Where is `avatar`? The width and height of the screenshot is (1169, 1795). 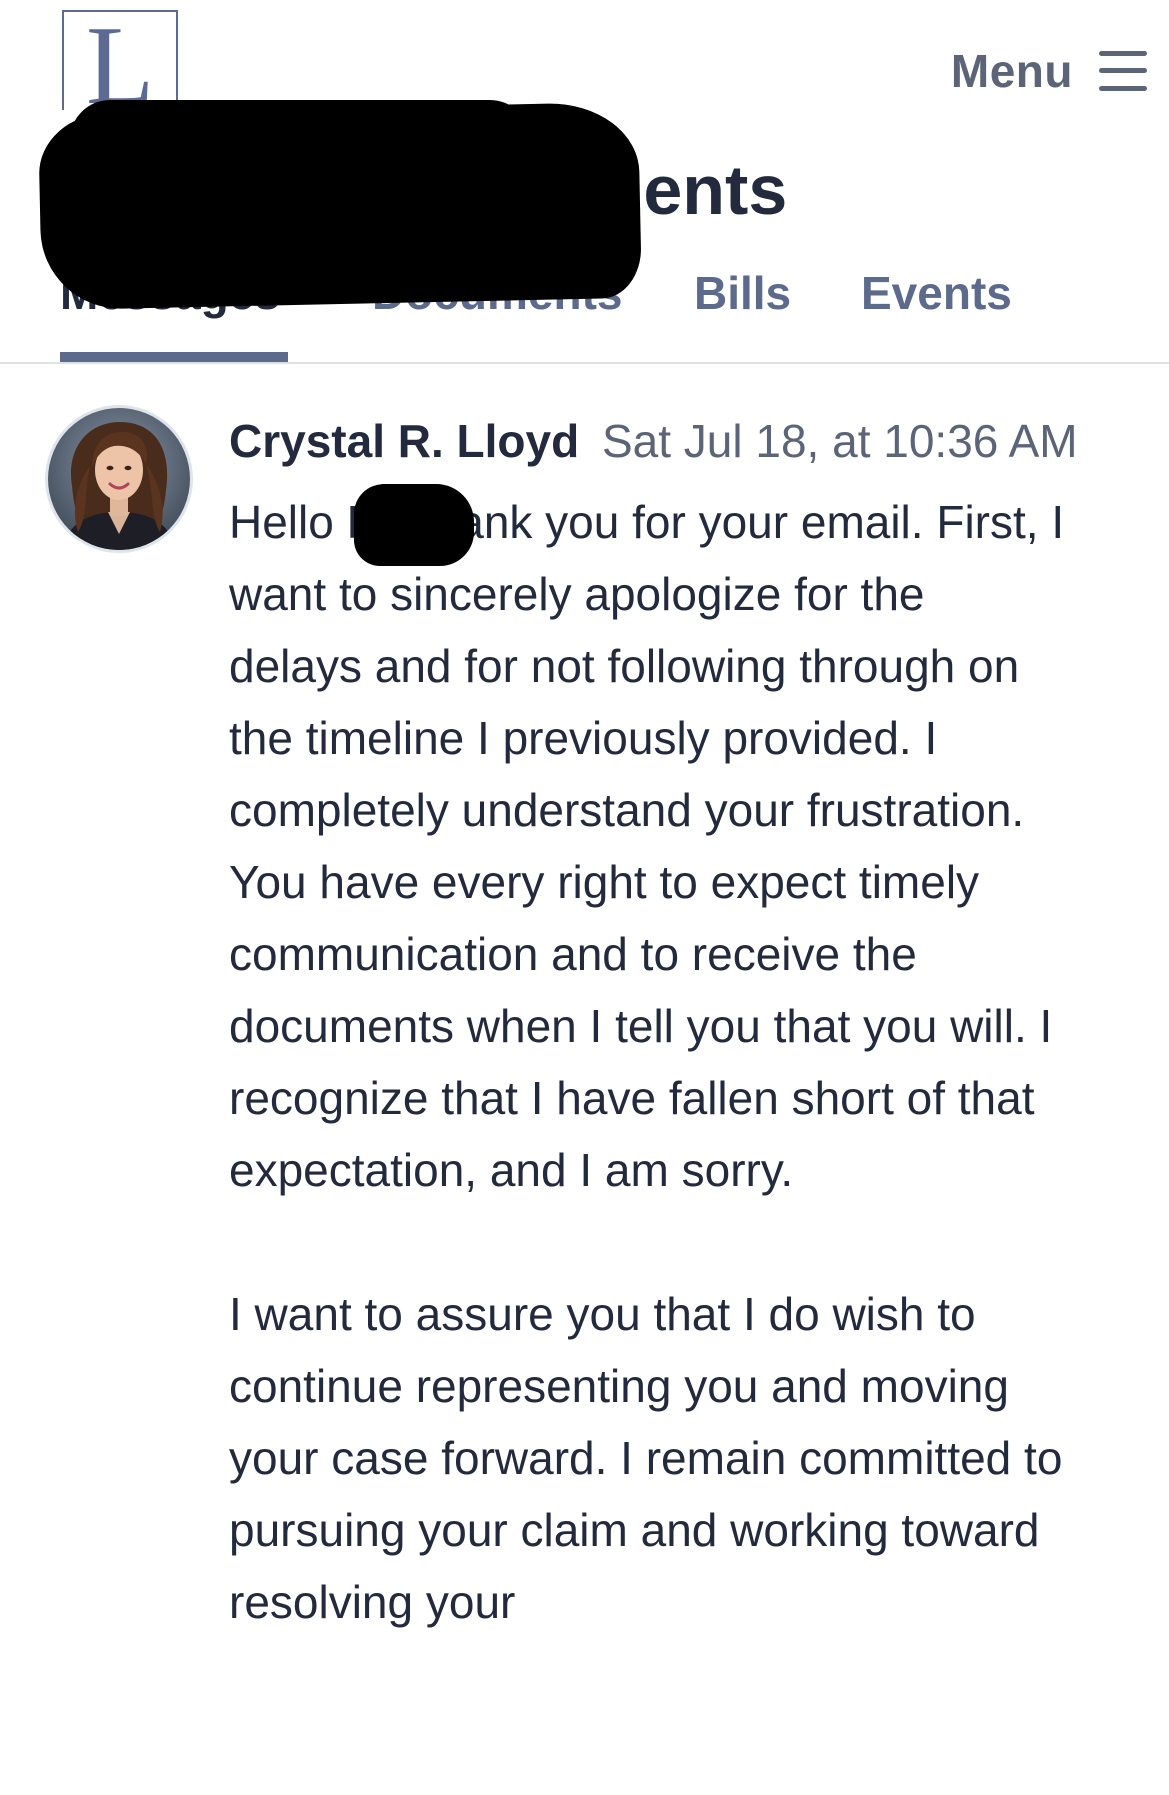 avatar is located at coordinates (119, 479).